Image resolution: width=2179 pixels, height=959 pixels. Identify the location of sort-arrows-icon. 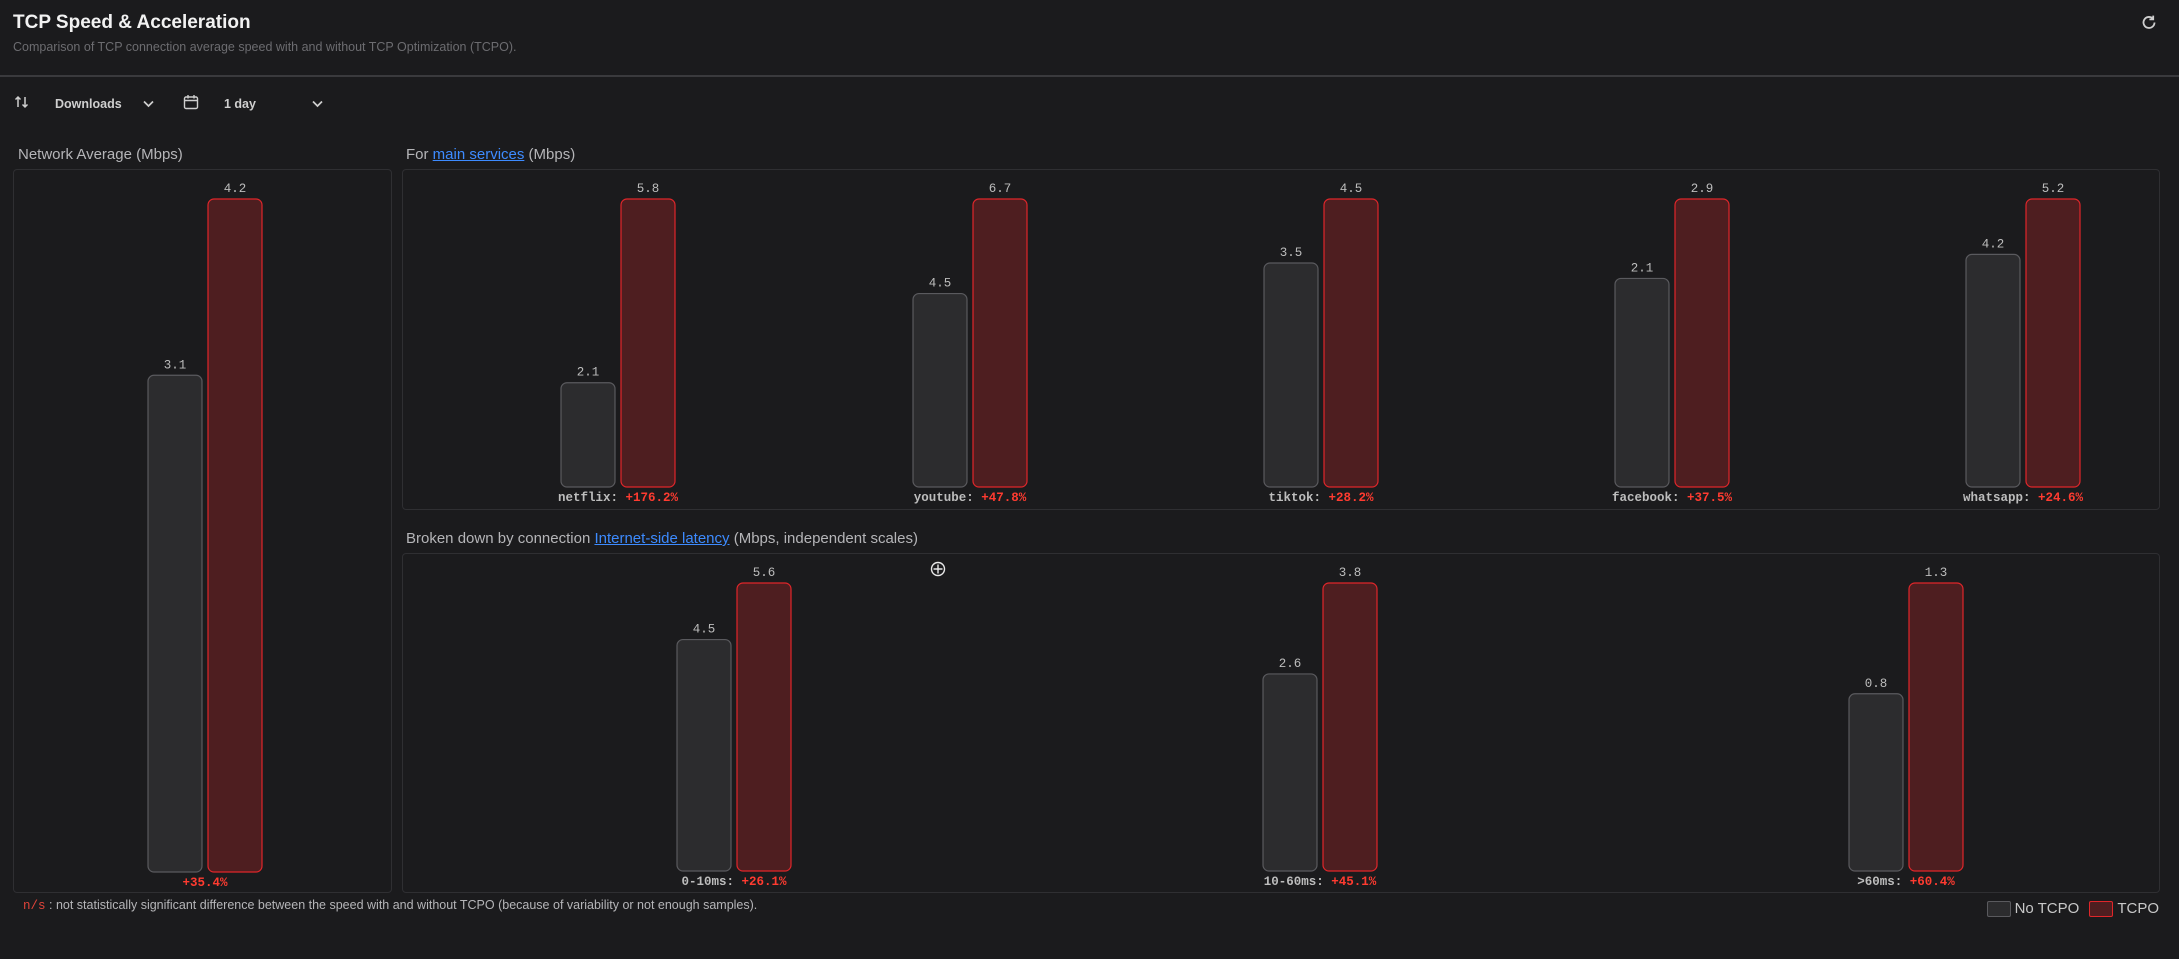
(21, 102).